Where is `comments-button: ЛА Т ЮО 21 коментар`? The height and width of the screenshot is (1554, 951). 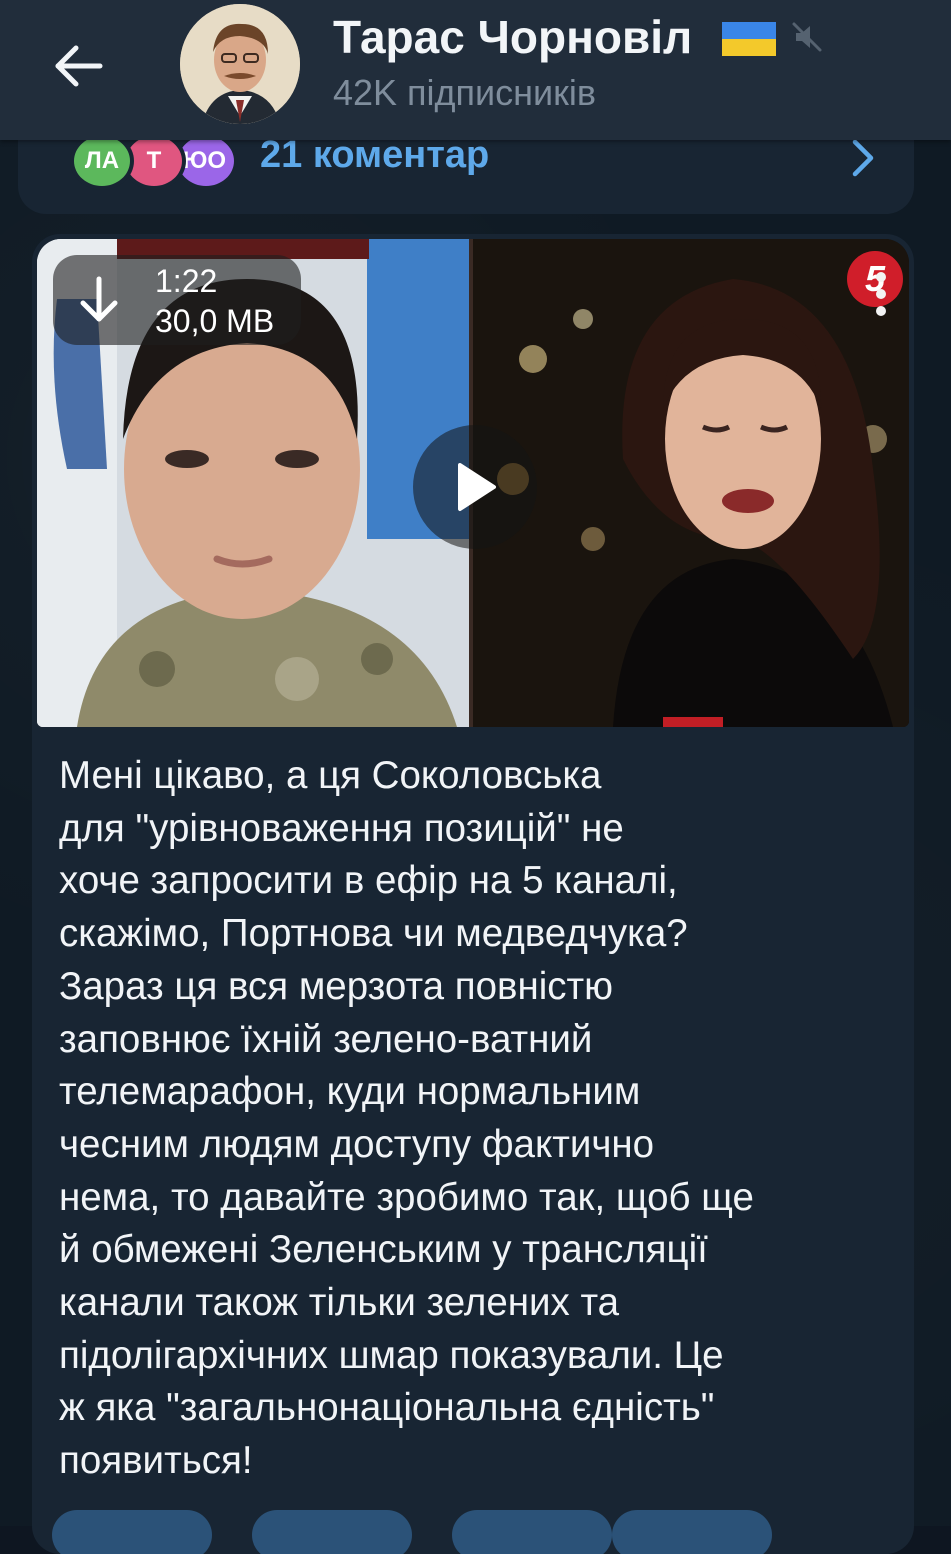
comments-button: ЛА Т ЮО 21 коментар is located at coordinates (480, 162).